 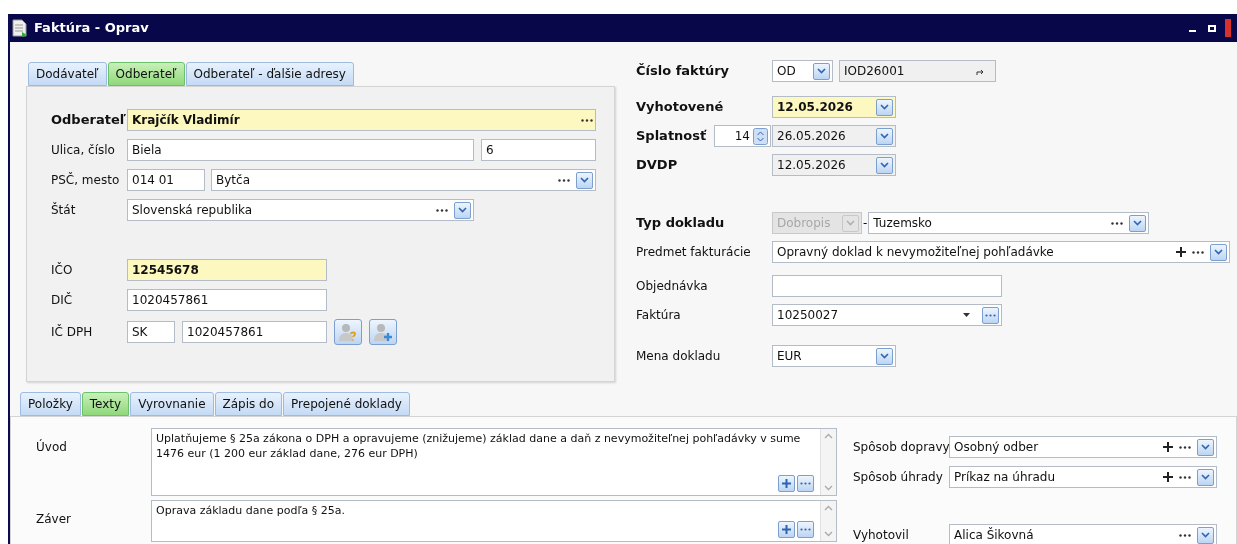 I want to click on input-field: 12545678, so click(x=227, y=270).